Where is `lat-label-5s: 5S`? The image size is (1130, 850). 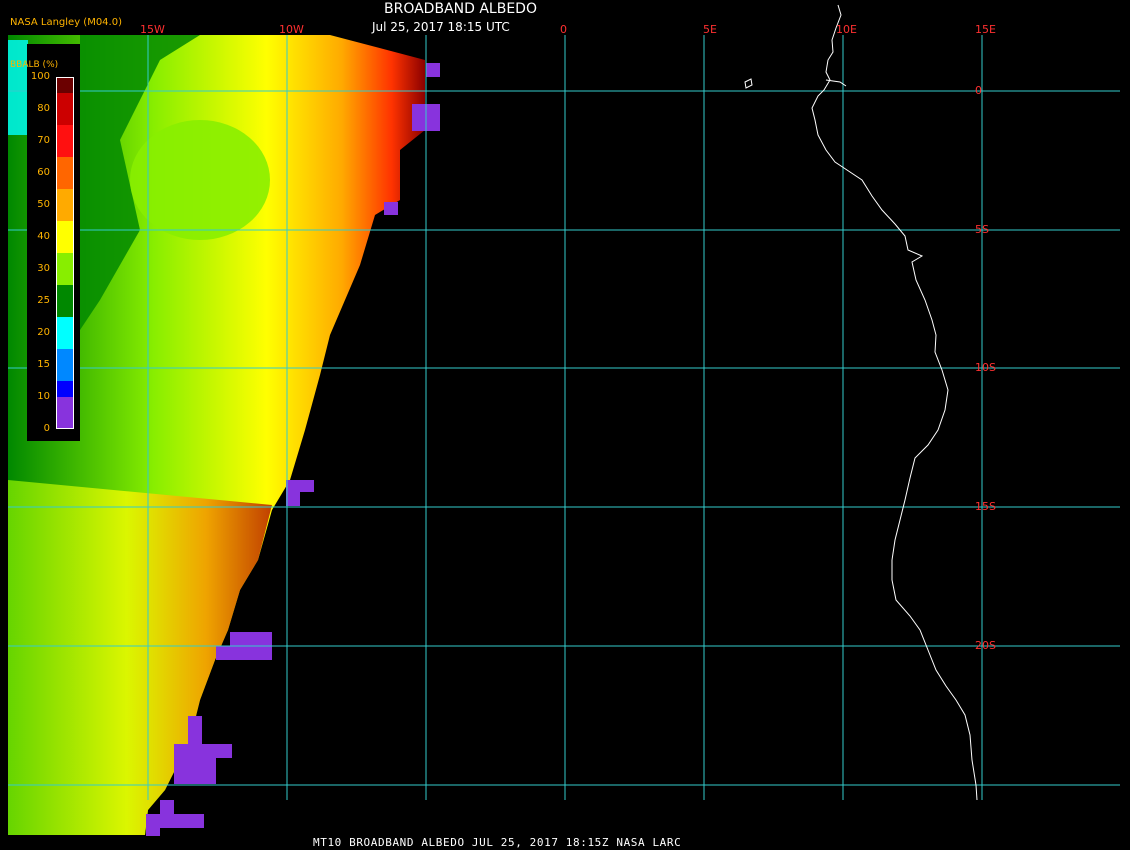 lat-label-5s: 5S is located at coordinates (982, 229).